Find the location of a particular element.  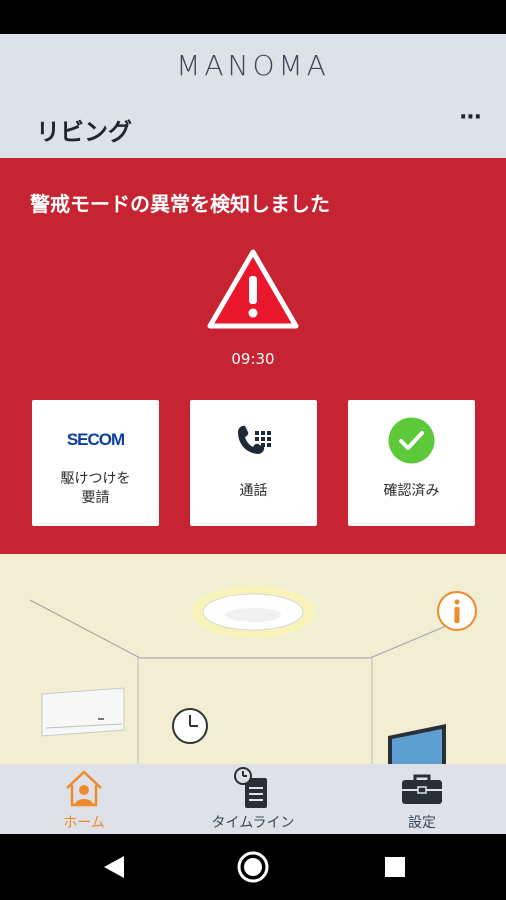

home-button-icon is located at coordinates (253, 867).